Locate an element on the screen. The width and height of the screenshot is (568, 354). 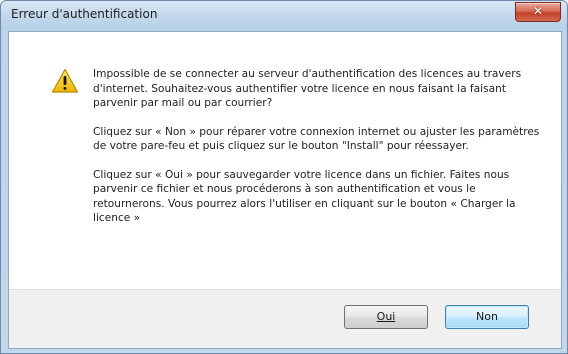
oui-button: Oui is located at coordinates (386, 317).